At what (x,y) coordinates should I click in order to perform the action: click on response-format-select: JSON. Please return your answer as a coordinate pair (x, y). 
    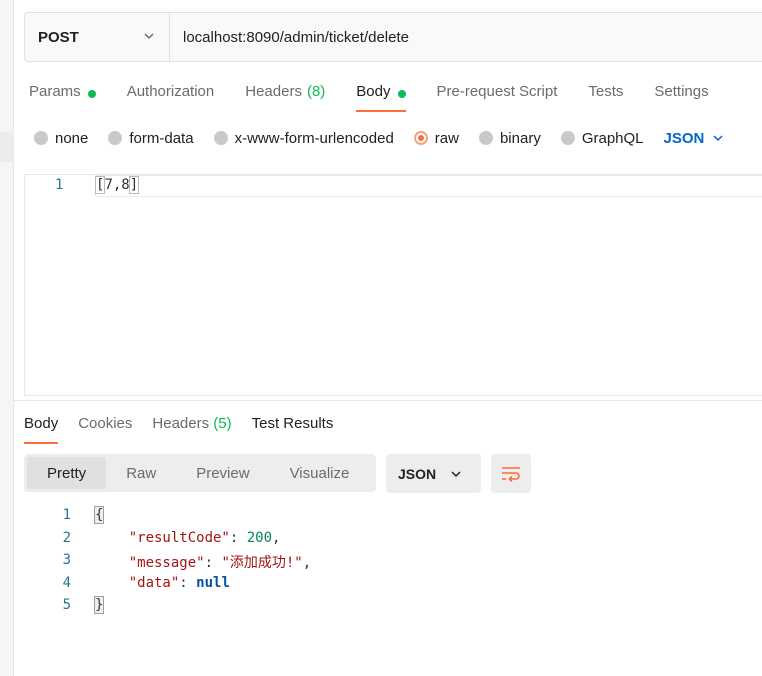
    Looking at the image, I should click on (433, 473).